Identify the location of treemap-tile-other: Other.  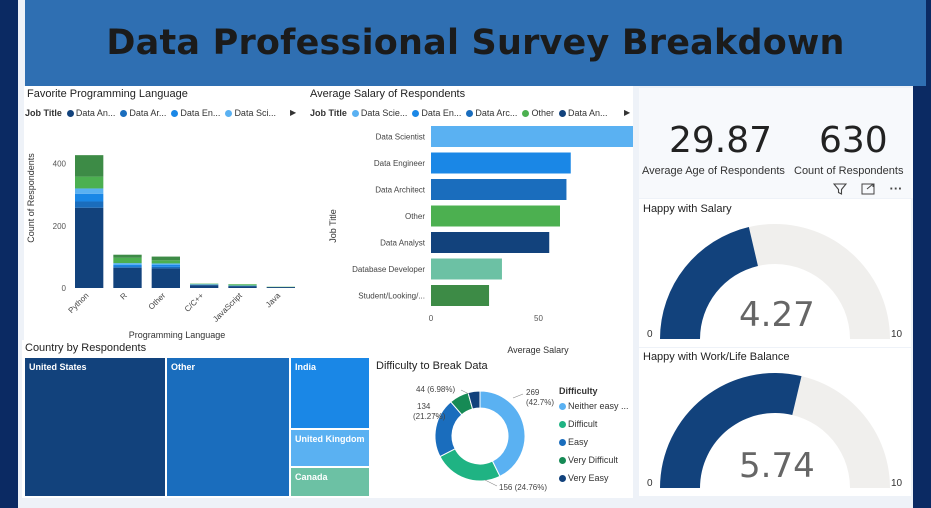
(228, 427).